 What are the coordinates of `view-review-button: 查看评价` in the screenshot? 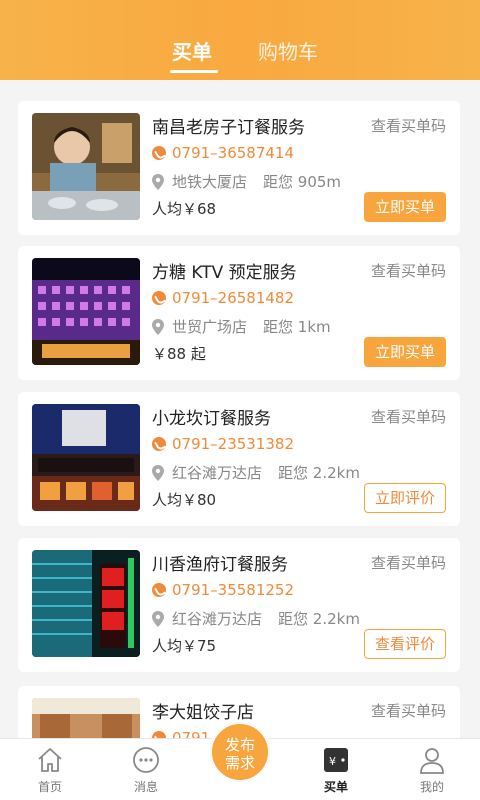 It's located at (405, 644).